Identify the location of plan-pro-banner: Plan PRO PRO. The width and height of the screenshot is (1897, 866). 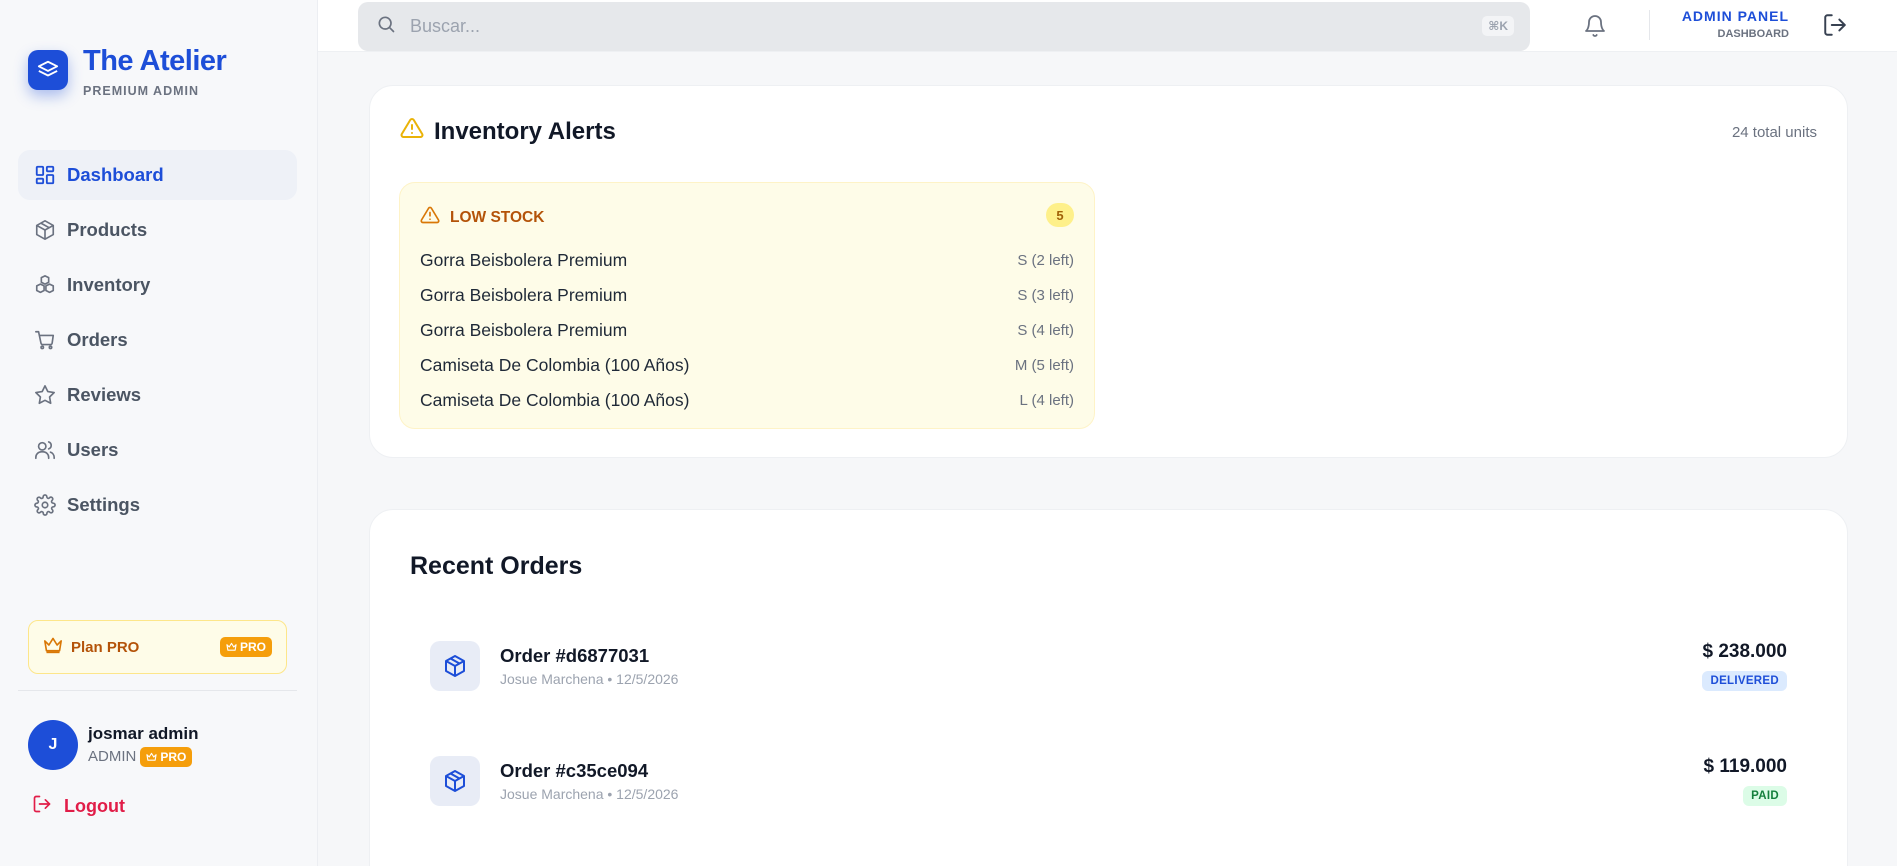
(157, 647).